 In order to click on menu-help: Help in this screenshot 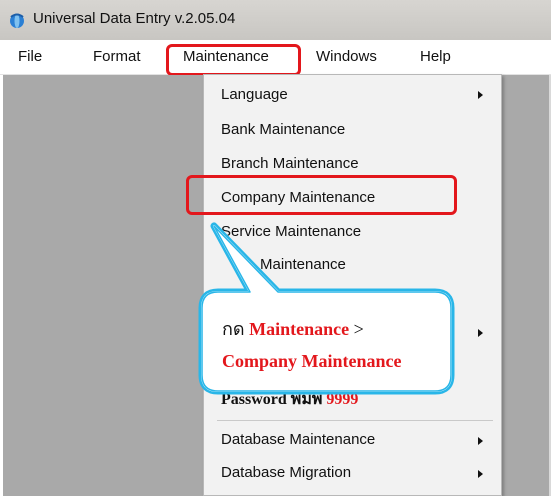, I will do `click(435, 56)`.